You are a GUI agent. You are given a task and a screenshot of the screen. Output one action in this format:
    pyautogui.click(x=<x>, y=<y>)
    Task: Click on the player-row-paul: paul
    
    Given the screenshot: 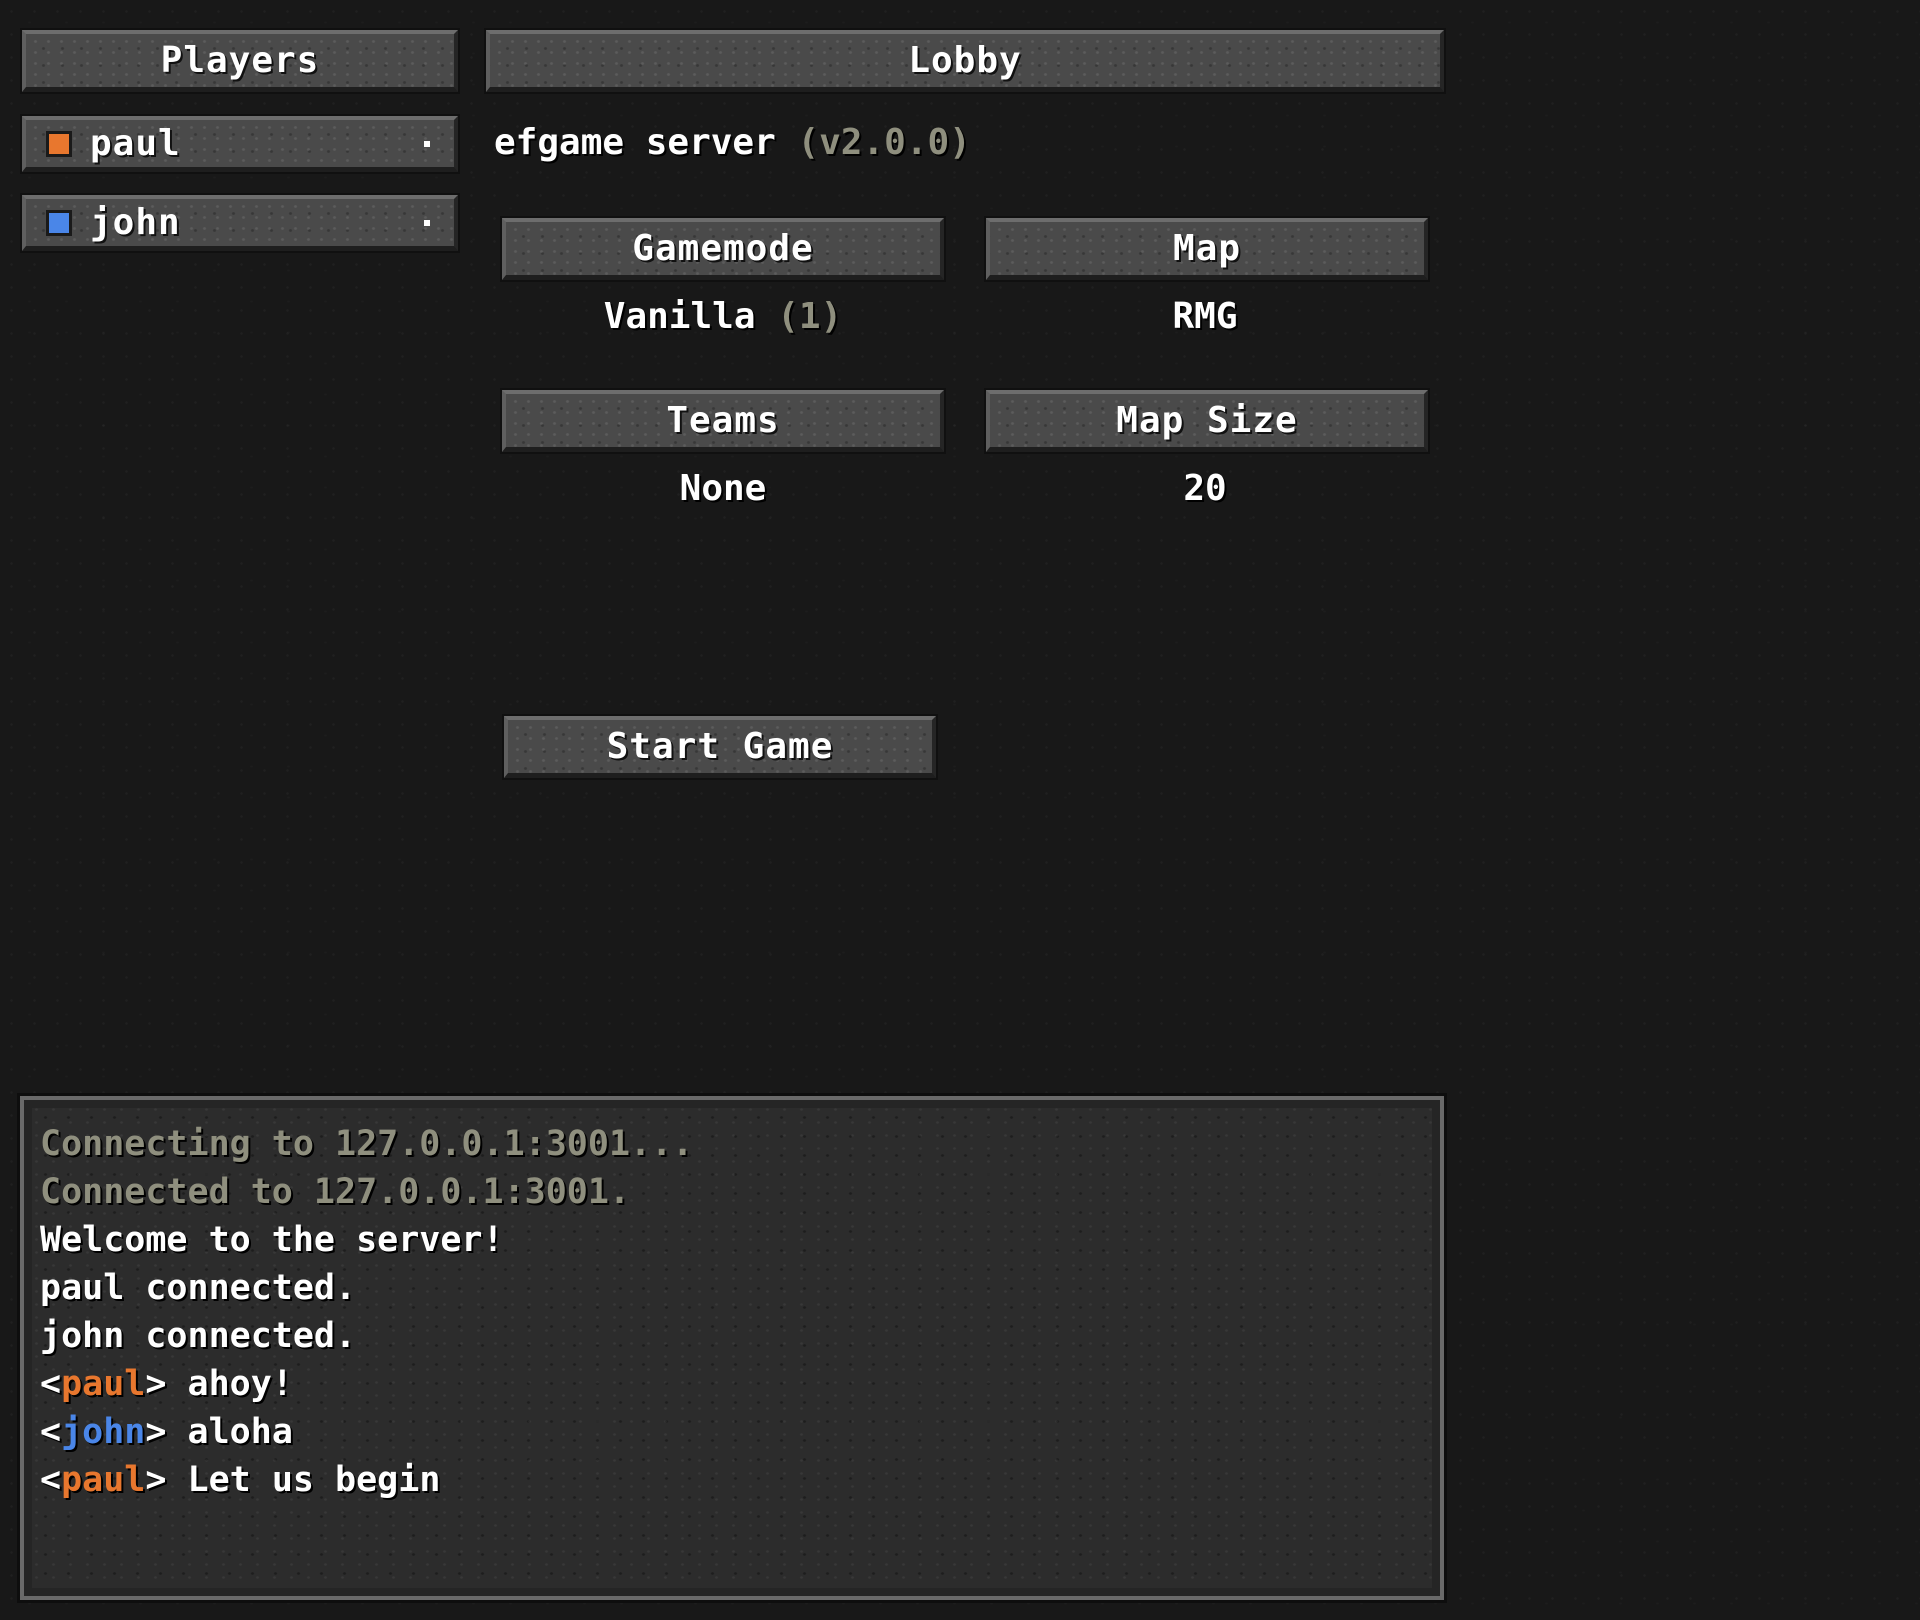 What is the action you would take?
    pyautogui.click(x=240, y=144)
    